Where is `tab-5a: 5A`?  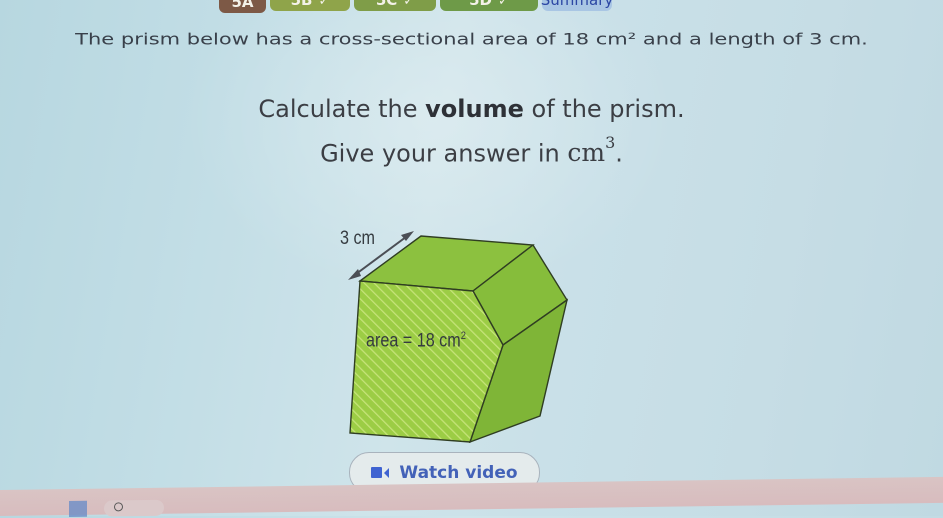 tab-5a: 5A is located at coordinates (242, 6).